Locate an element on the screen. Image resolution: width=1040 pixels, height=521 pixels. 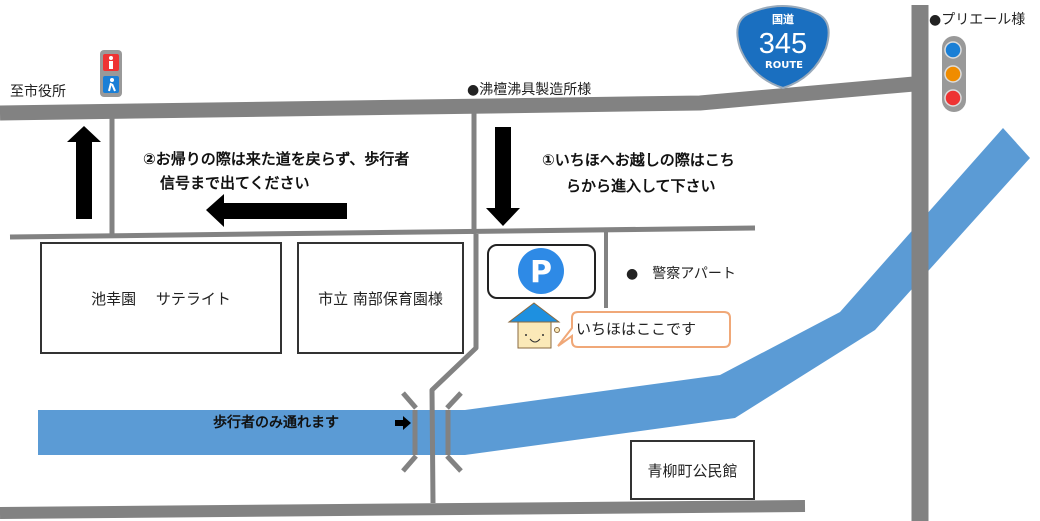
label-city-hall: 至市役所 is located at coordinates (38, 92).